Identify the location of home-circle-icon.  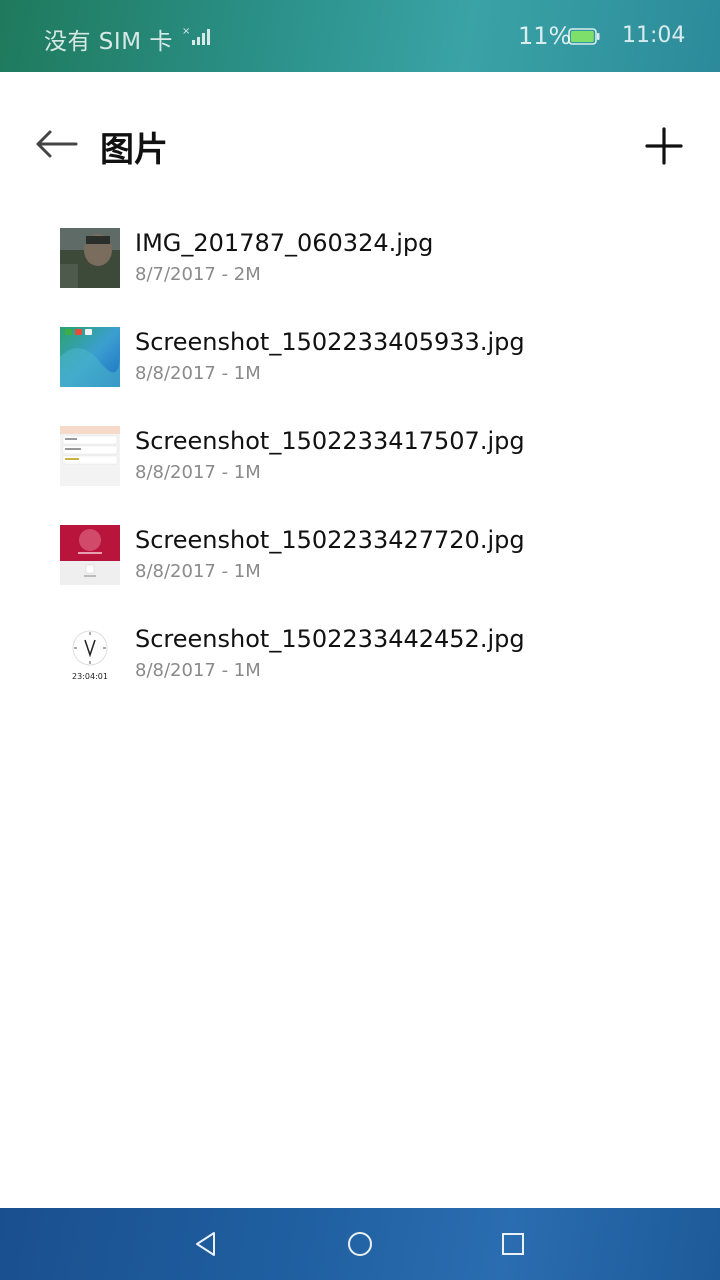
(360, 1244).